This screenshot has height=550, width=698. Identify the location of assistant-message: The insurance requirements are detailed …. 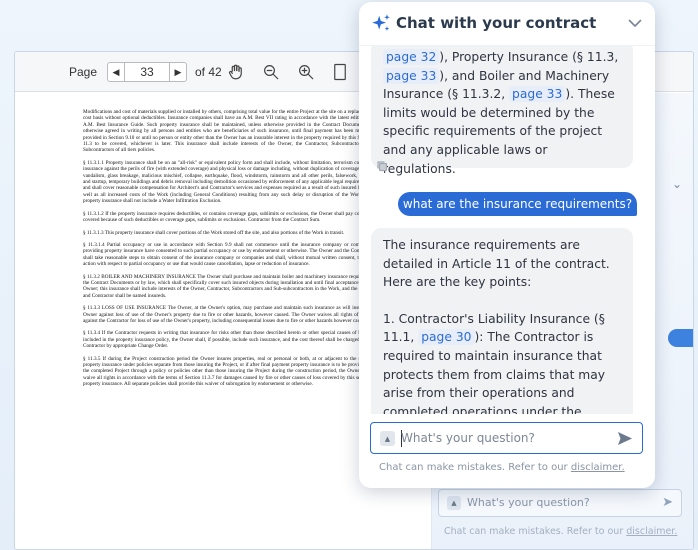
(502, 321).